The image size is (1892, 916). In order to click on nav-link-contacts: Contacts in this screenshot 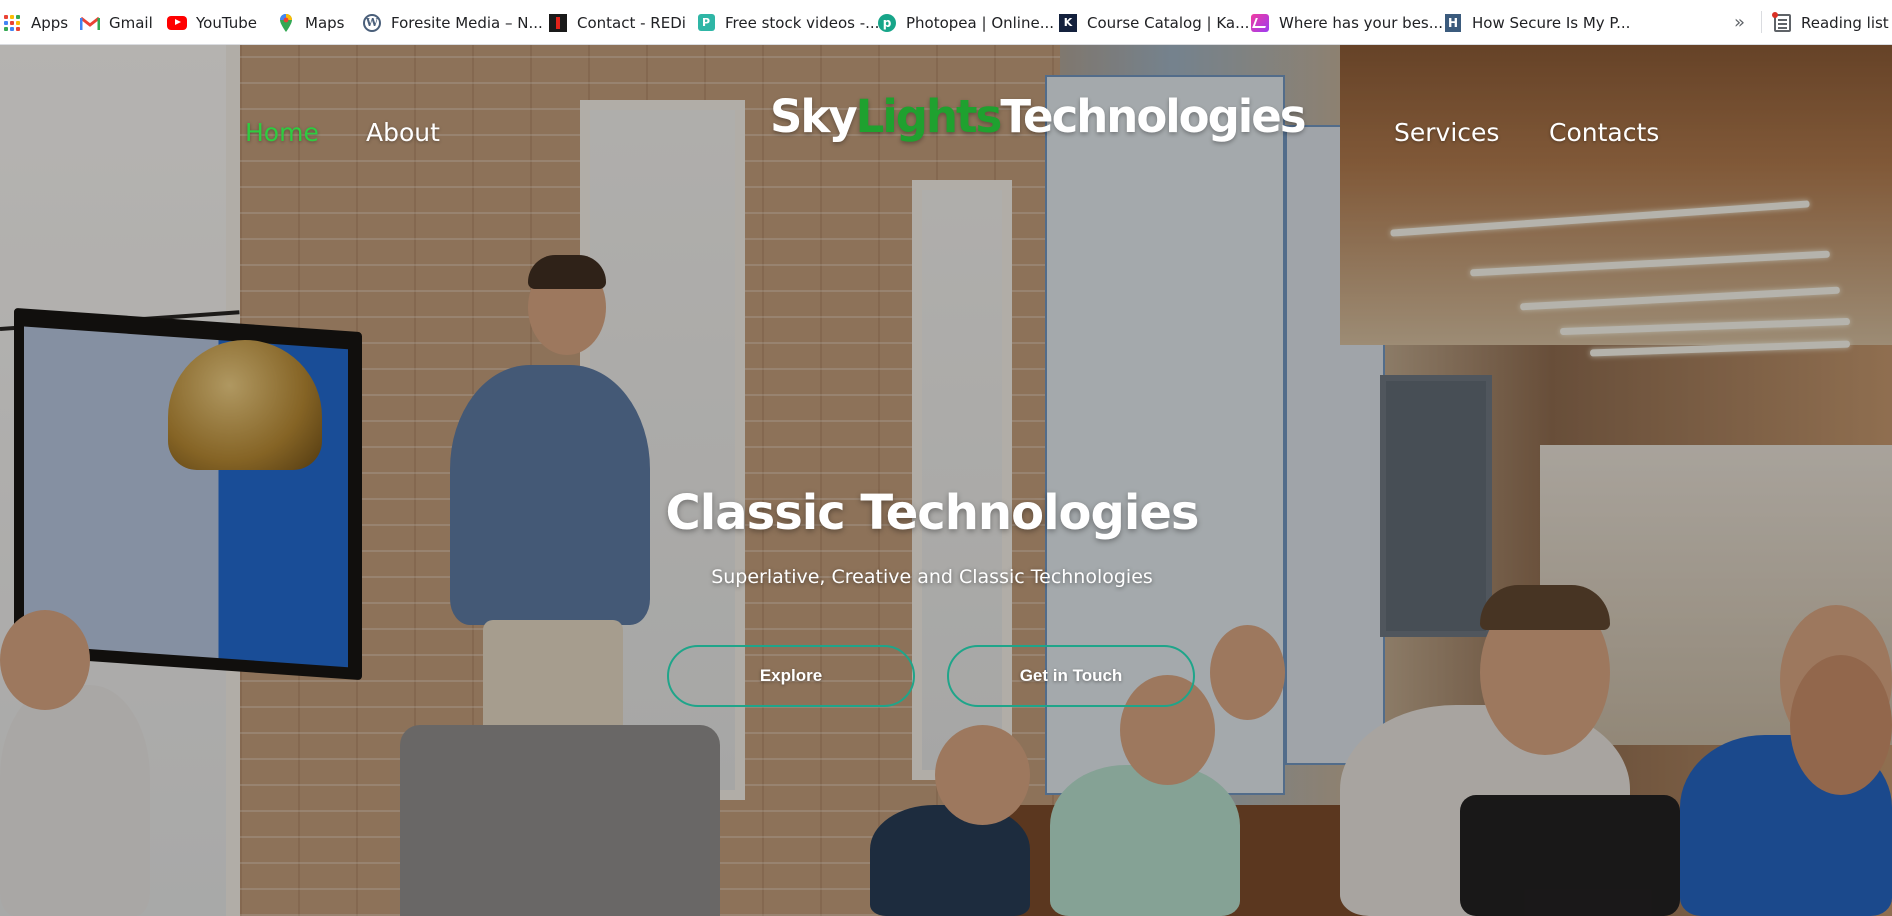, I will do `click(1604, 132)`.